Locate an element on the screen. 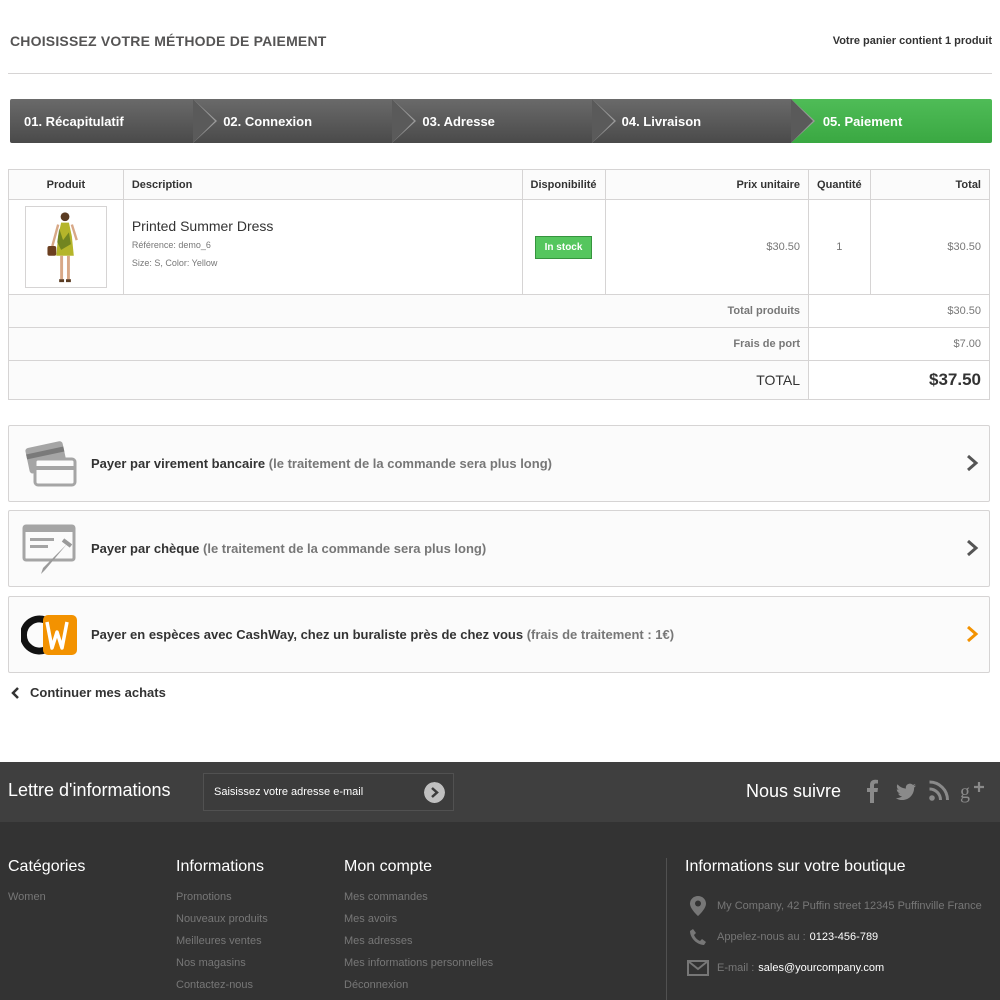 This screenshot has width=1000, height=1000. step-label: 04. Livraison is located at coordinates (661, 121).